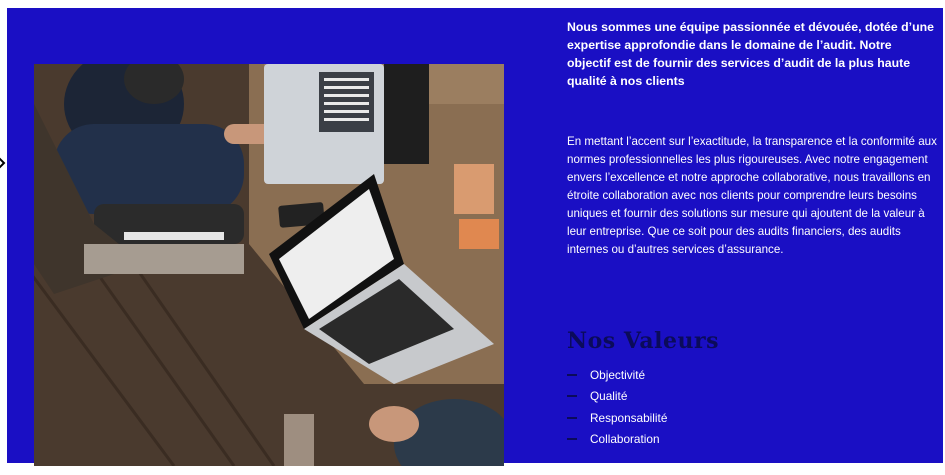 This screenshot has height=475, width=945. Describe the element at coordinates (617, 397) in the screenshot. I see `list-item: Qualité` at that location.